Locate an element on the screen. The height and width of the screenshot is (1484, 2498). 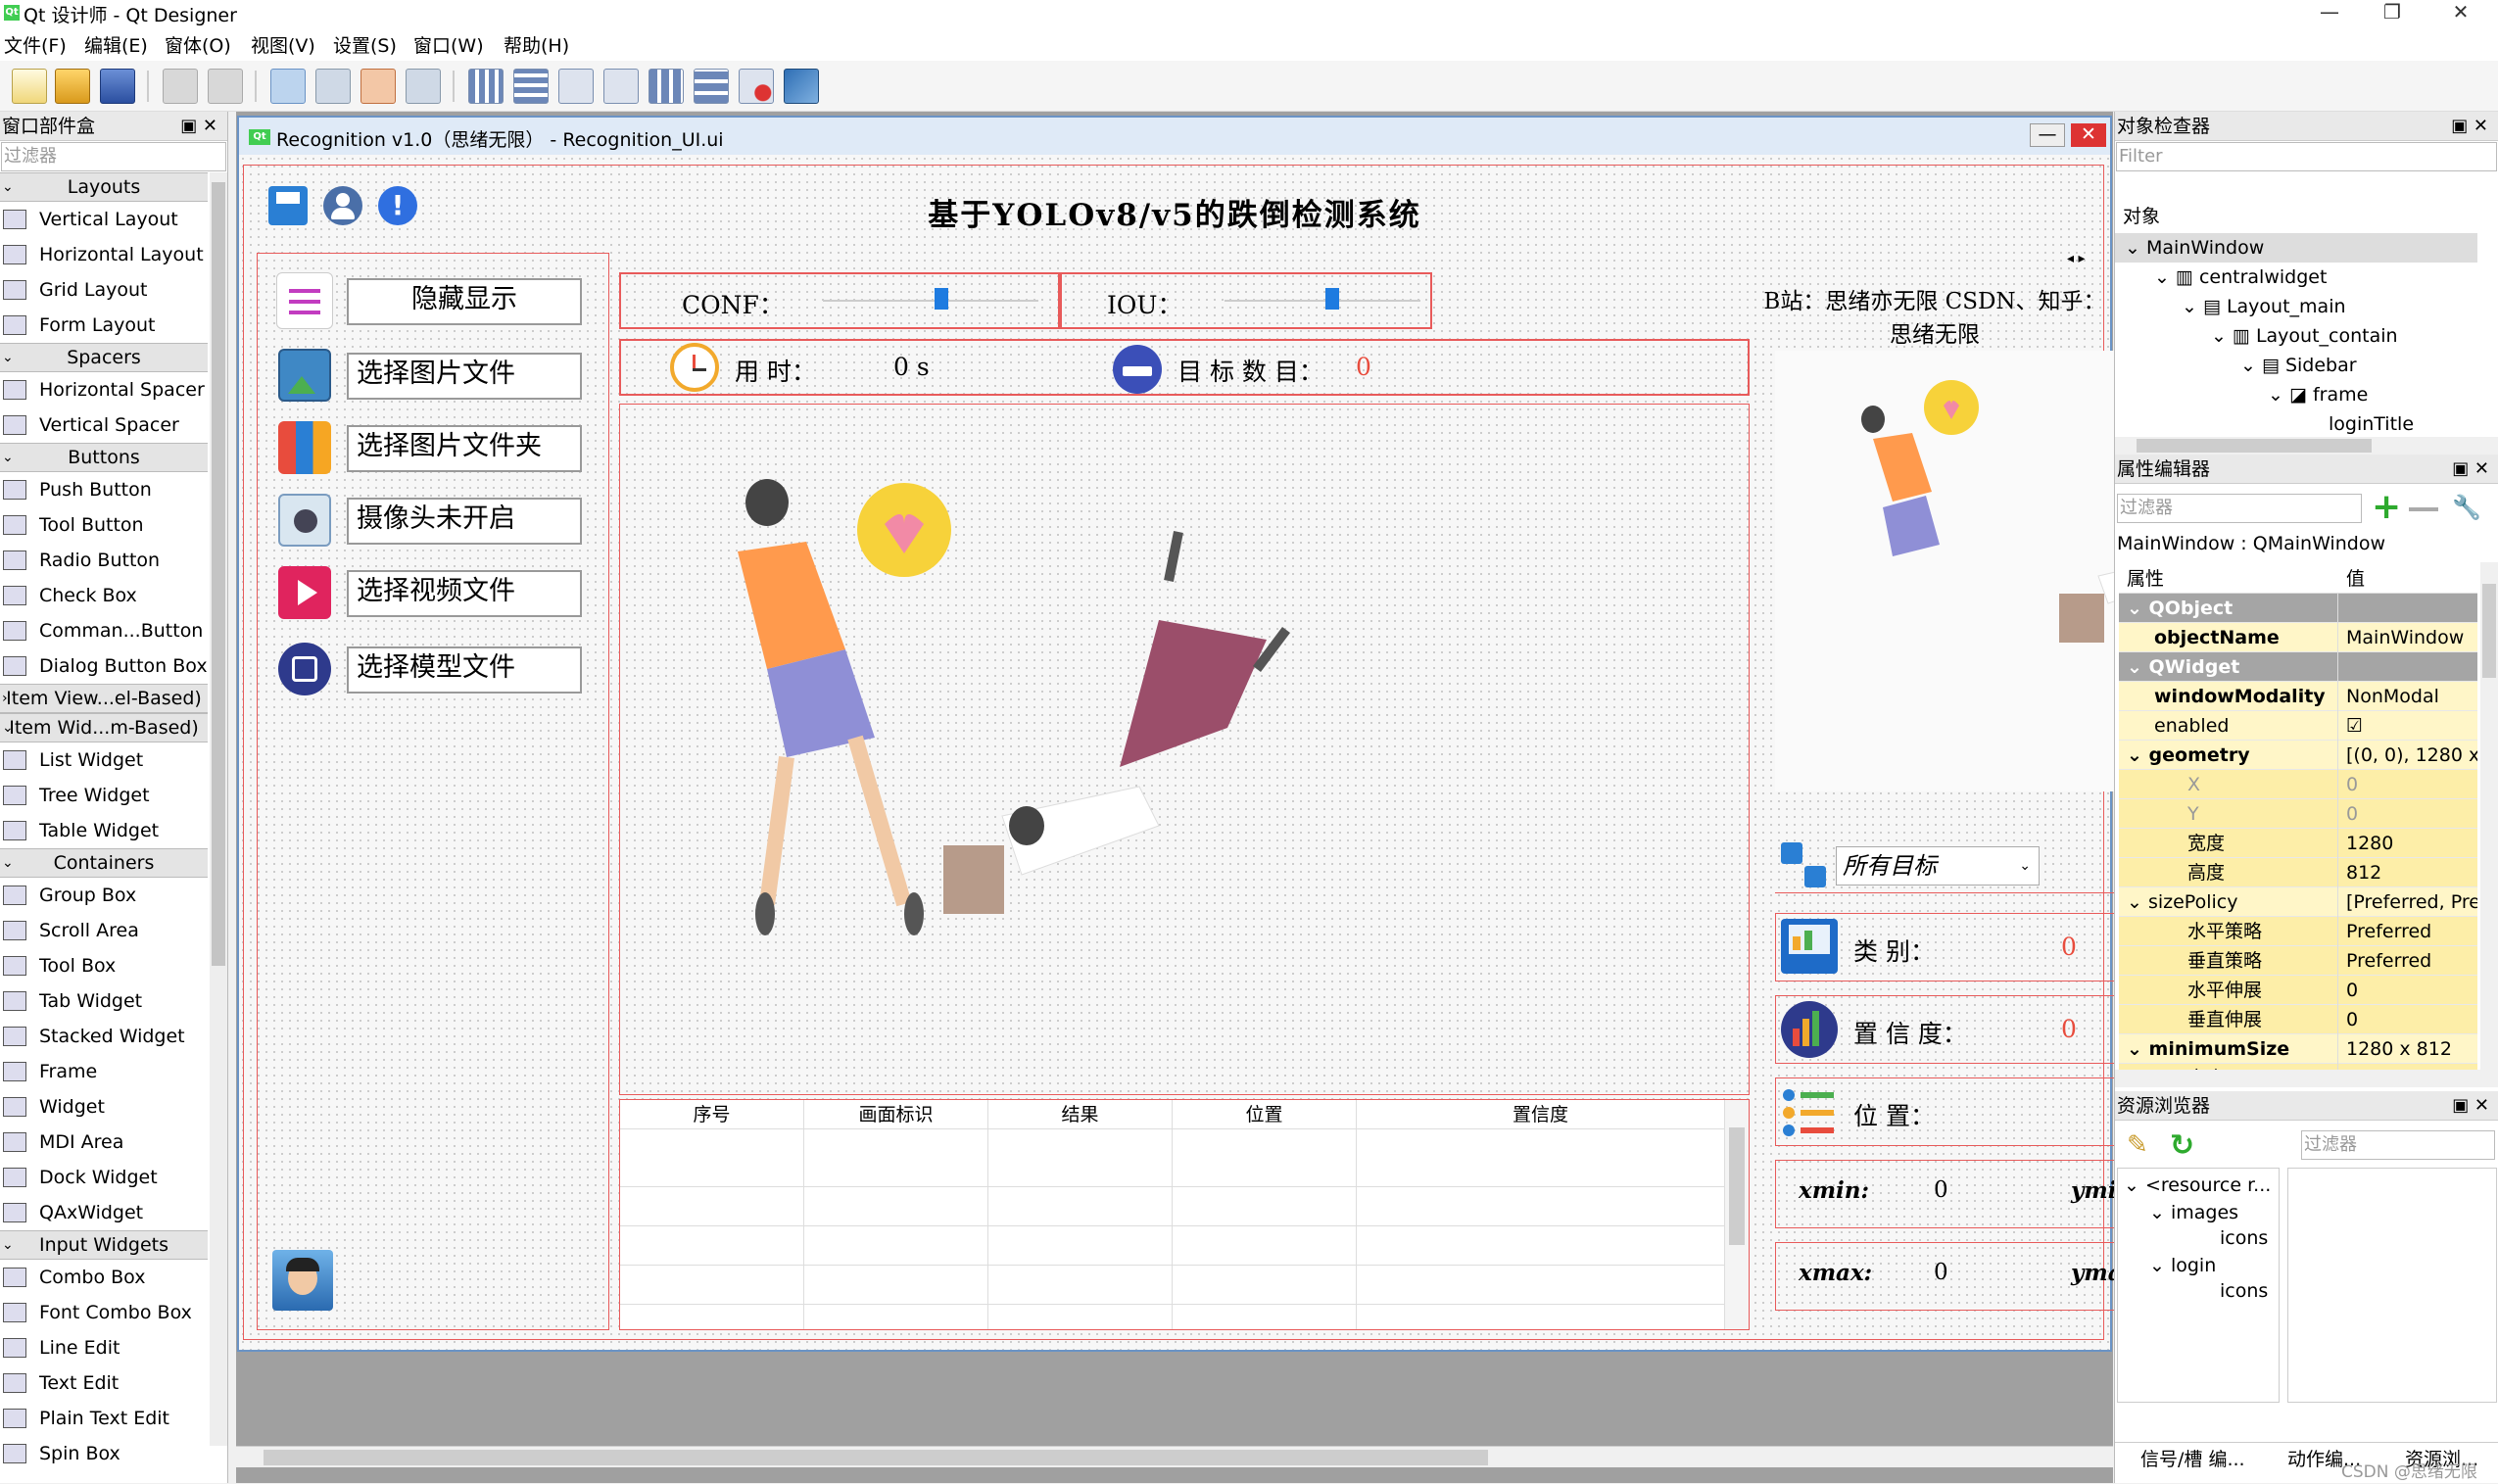
target-filter-combo: 所有目标 ⌄ is located at coordinates (1938, 866).